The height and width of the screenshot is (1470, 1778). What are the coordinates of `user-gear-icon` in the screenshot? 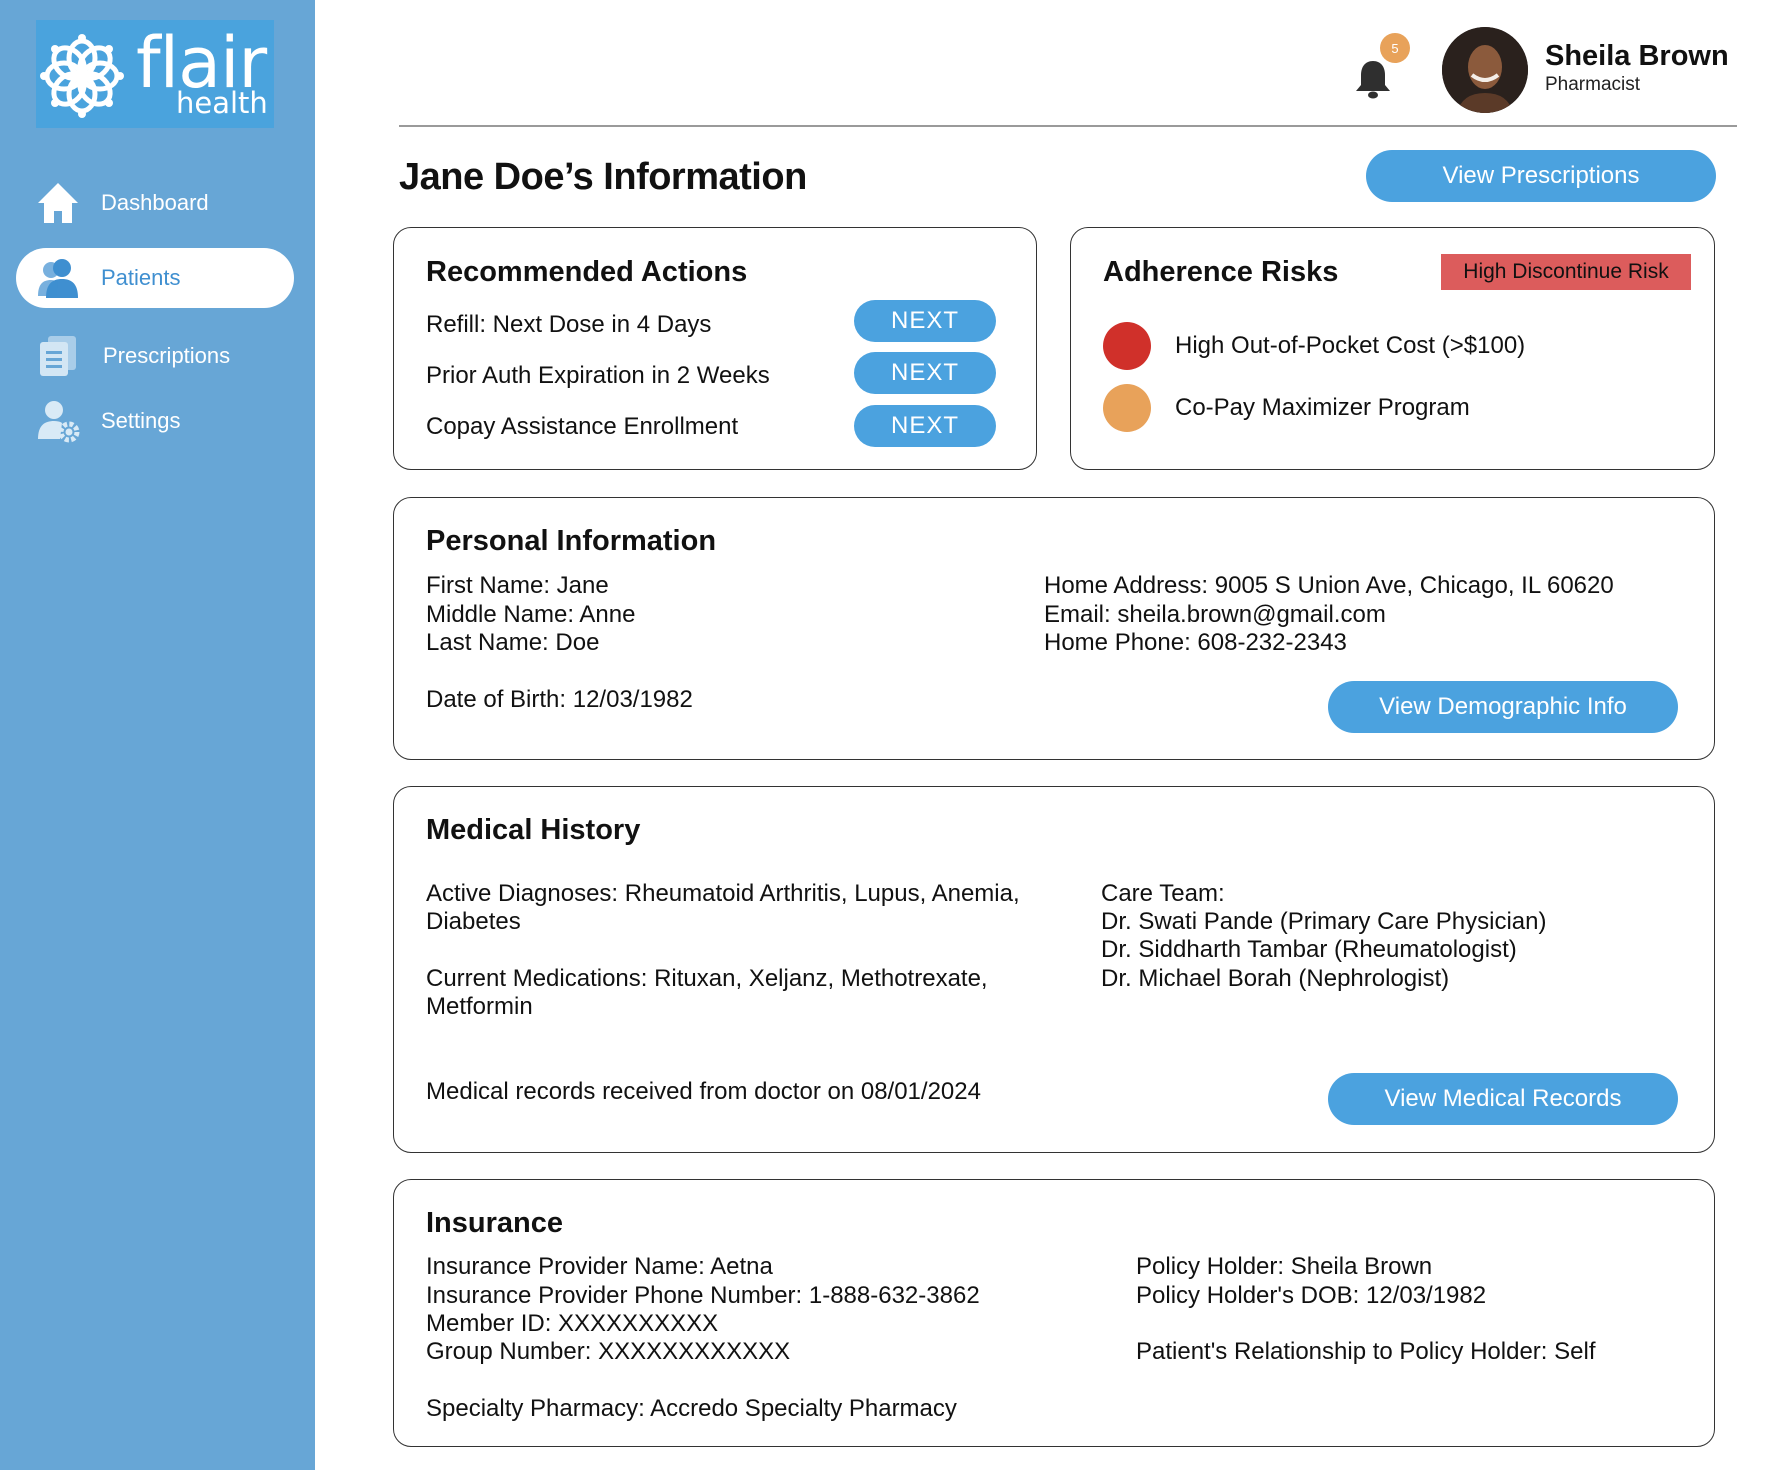 It's located at (59, 422).